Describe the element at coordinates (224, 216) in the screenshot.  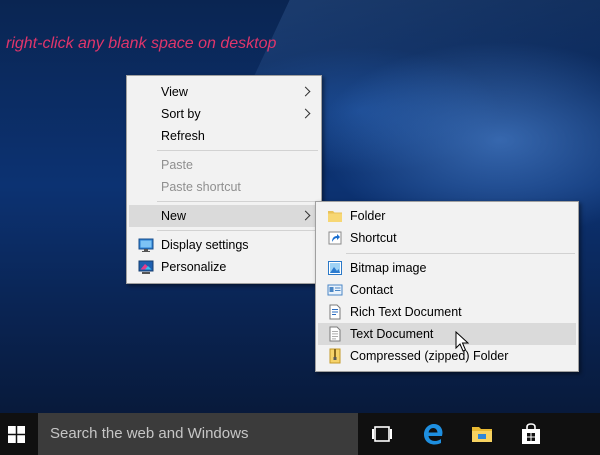
I see `menu-item-new: New` at that location.